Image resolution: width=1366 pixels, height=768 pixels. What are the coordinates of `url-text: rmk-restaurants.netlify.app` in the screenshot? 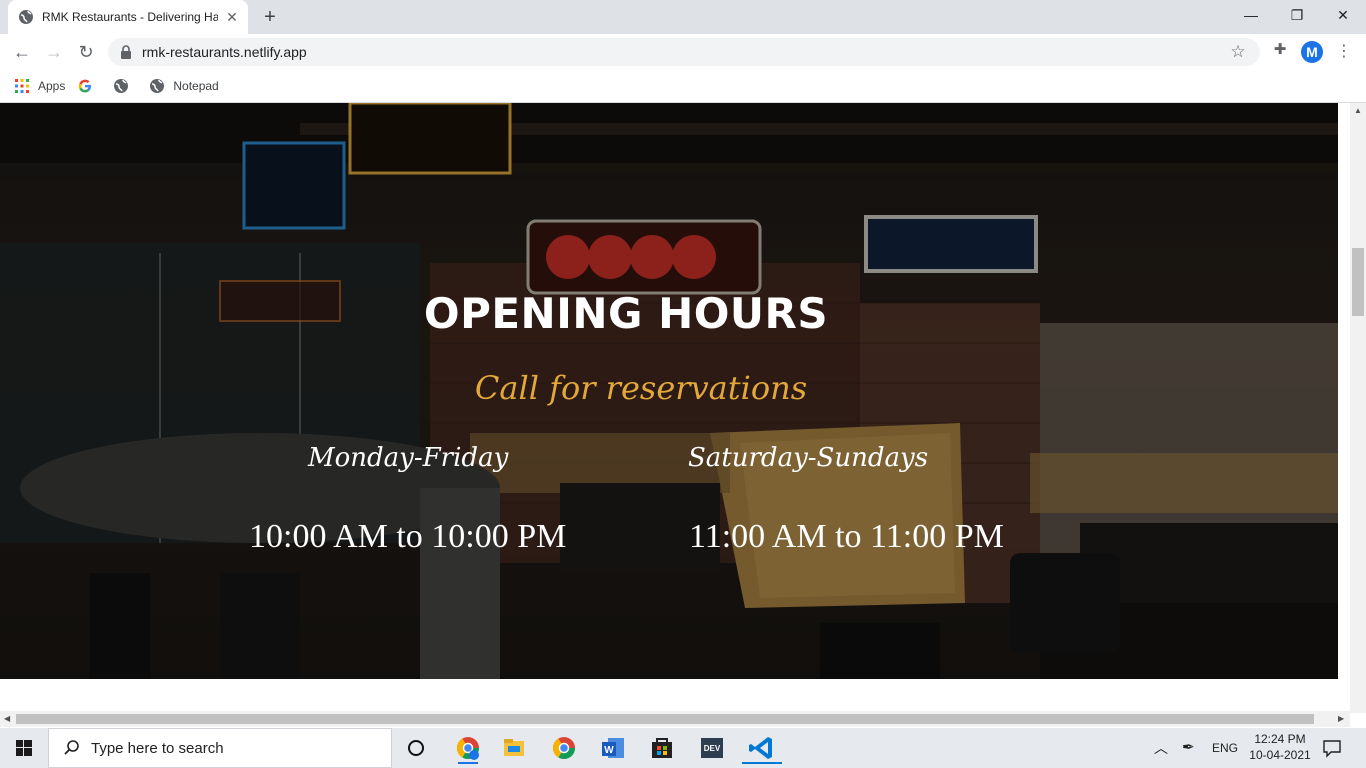 It's located at (224, 52).